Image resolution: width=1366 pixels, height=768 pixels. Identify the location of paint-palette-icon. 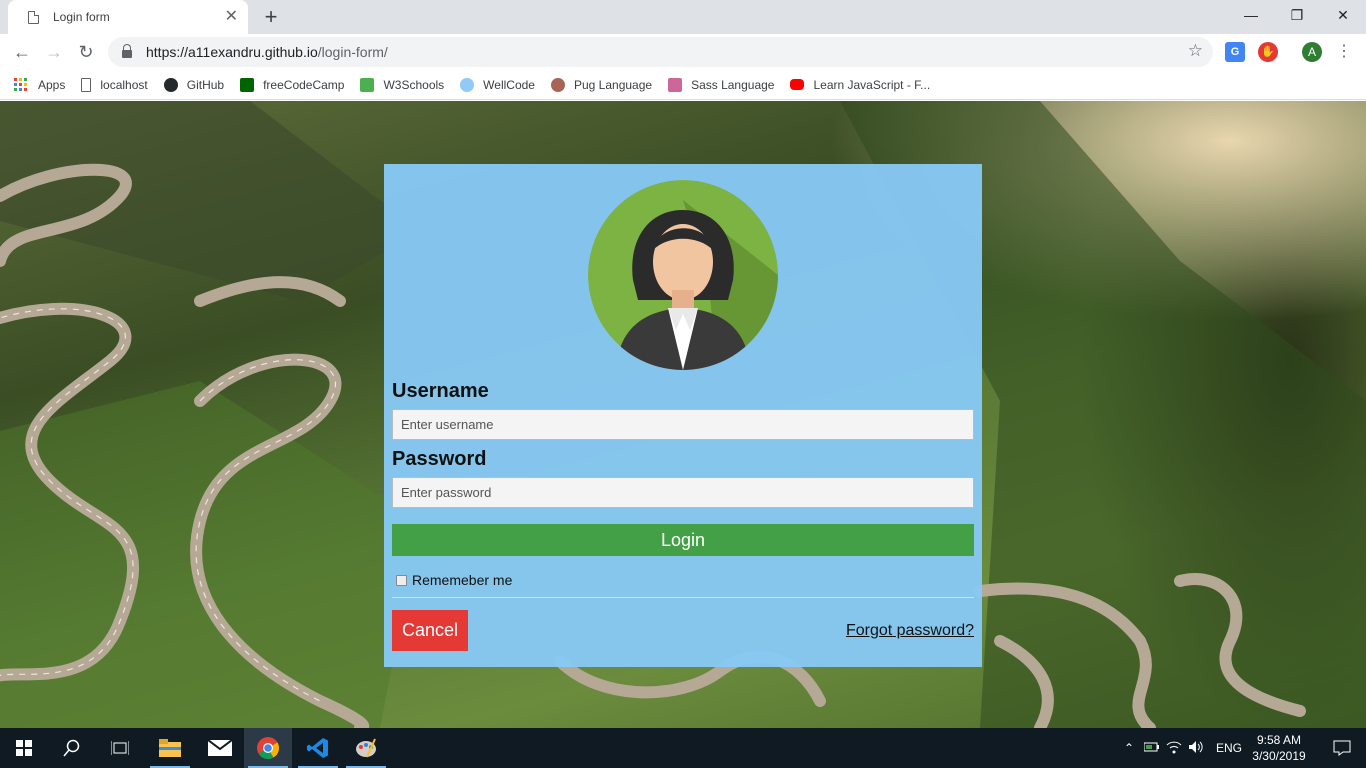
(366, 748).